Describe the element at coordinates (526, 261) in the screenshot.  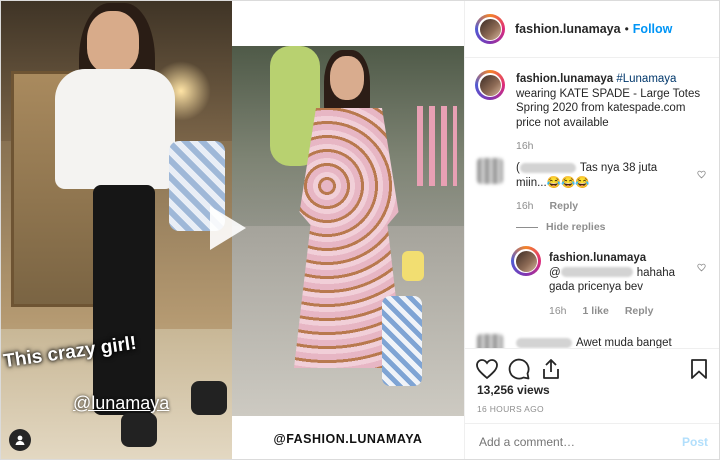
I see `reply-avatar` at that location.